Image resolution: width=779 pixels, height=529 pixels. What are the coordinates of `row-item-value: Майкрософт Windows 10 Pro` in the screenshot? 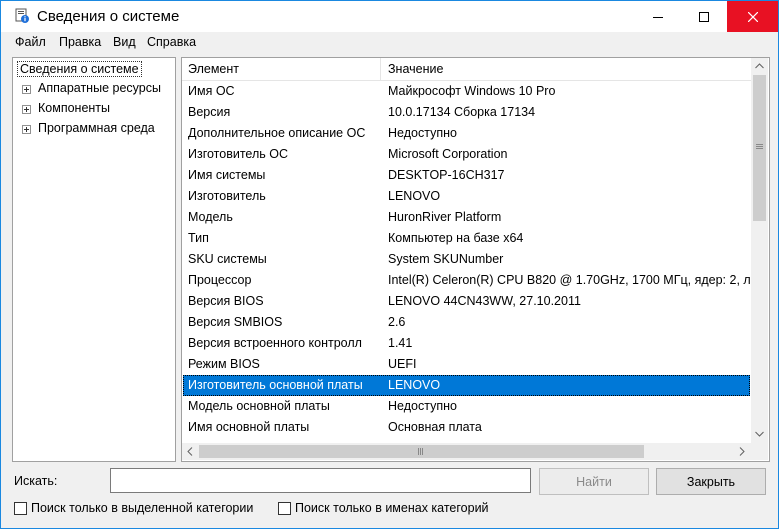 It's located at (472, 91).